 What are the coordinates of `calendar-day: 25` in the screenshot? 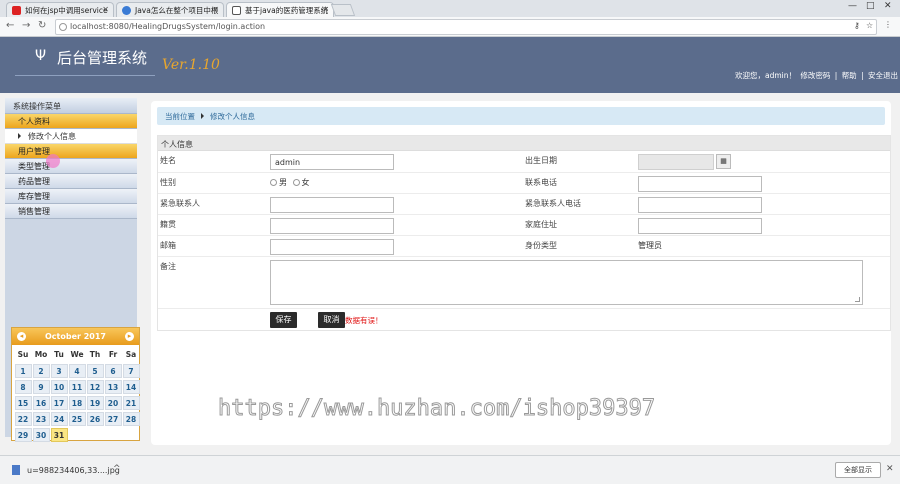 It's located at (77, 419).